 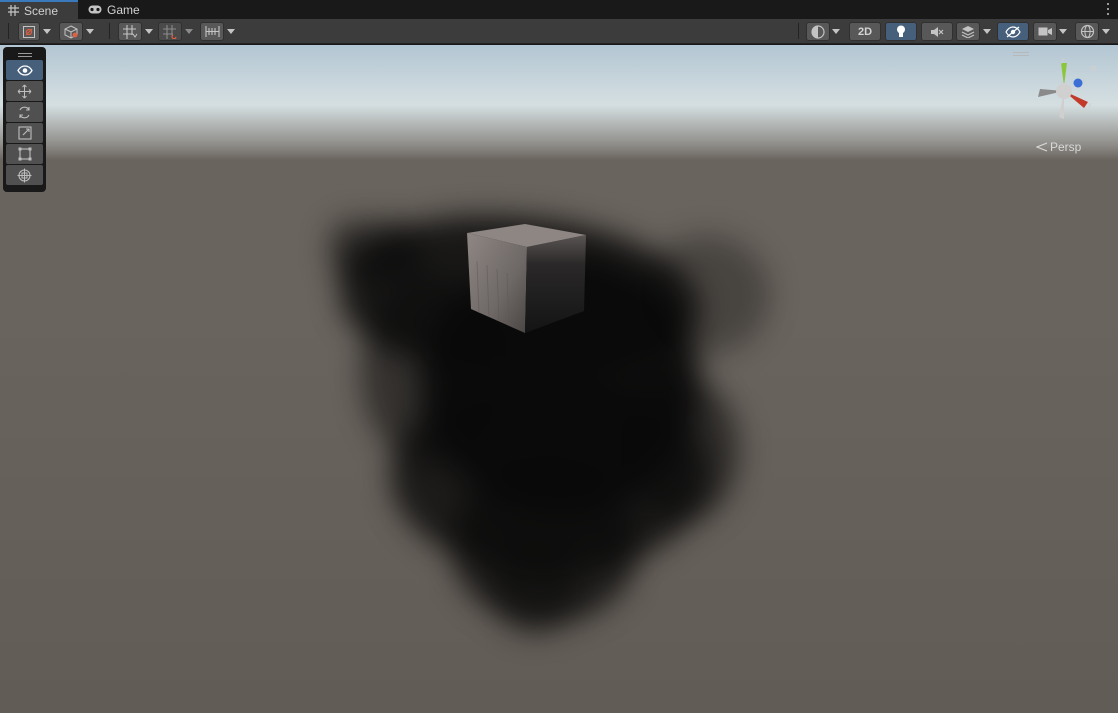 I want to click on grid-snapping-dropdown, so click(x=188, y=31).